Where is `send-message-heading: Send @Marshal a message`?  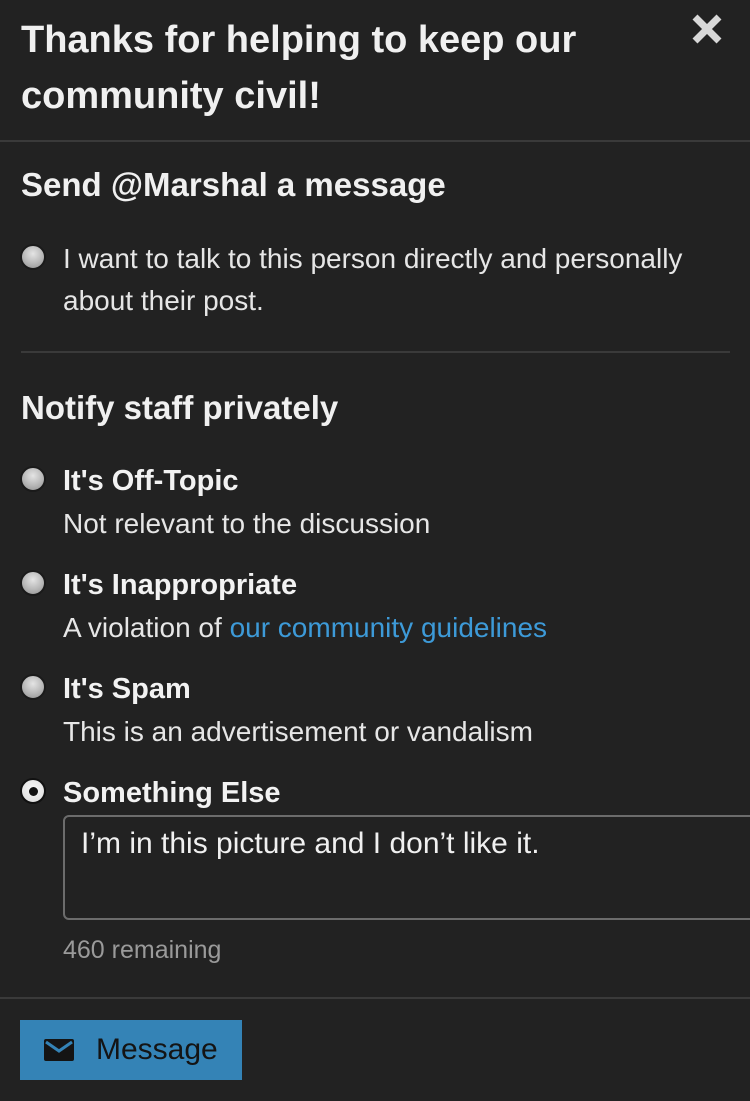 send-message-heading: Send @Marshal a message is located at coordinates (233, 184).